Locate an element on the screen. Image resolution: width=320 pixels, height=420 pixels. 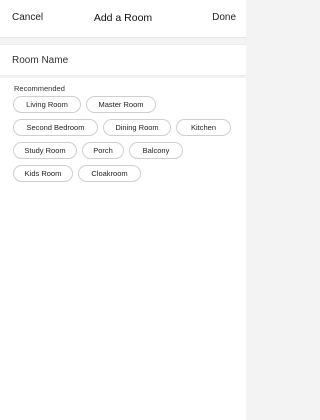
chip-row: Living Room Master Room is located at coordinates (125, 104).